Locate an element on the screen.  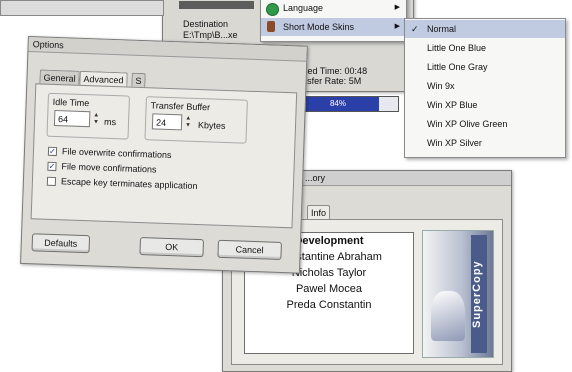
escape-key-checkbox is located at coordinates (51, 181).